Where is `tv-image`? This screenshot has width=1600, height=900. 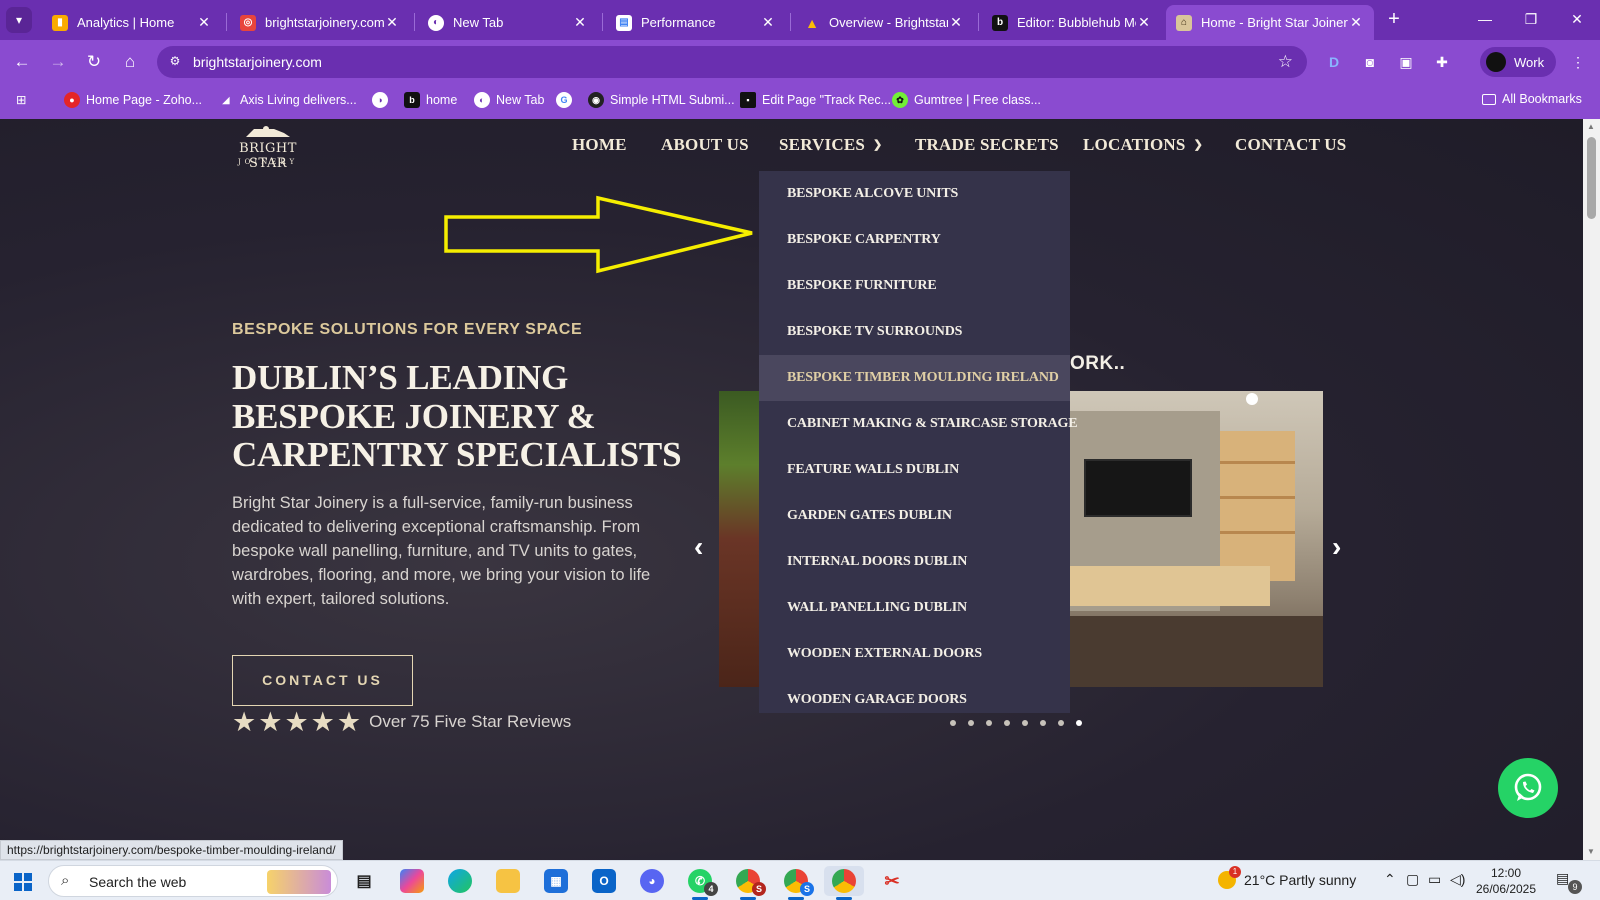
tv-image is located at coordinates (1138, 488).